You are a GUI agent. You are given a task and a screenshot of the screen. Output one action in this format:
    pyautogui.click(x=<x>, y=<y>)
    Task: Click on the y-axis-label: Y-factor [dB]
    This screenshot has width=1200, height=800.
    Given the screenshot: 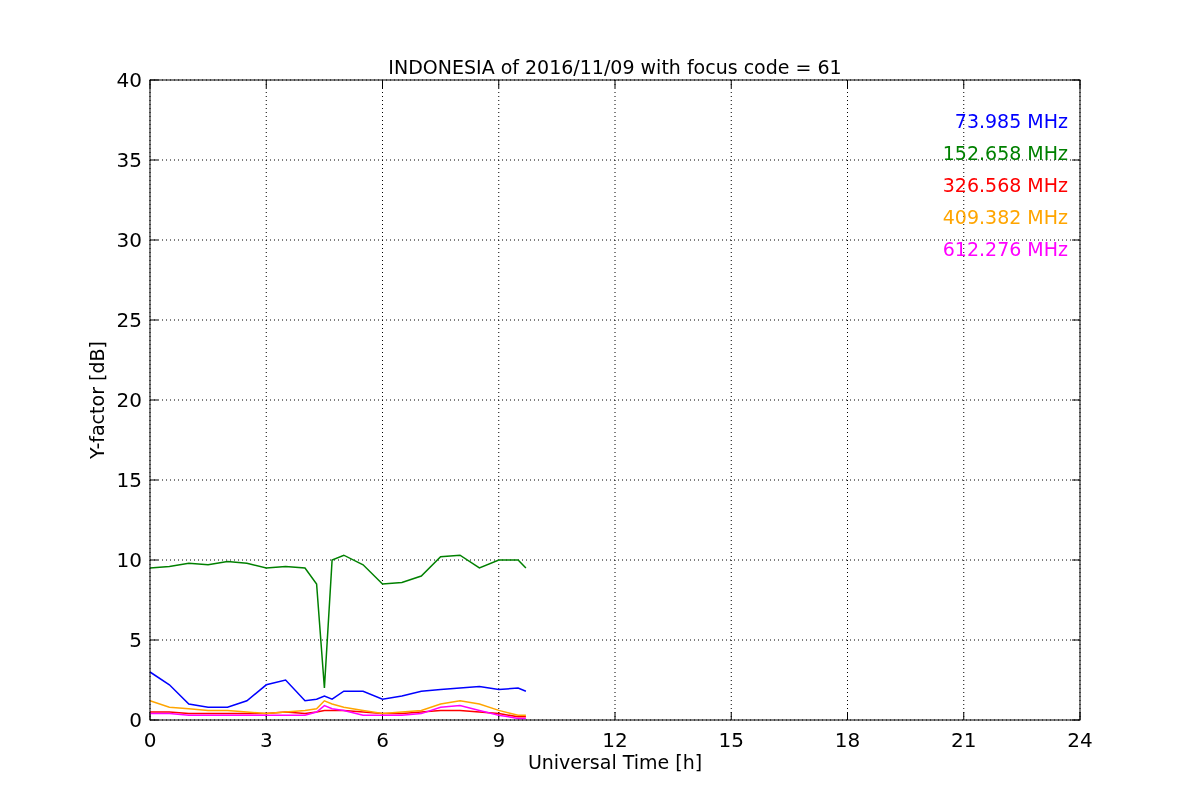 What is the action you would take?
    pyautogui.click(x=97, y=400)
    